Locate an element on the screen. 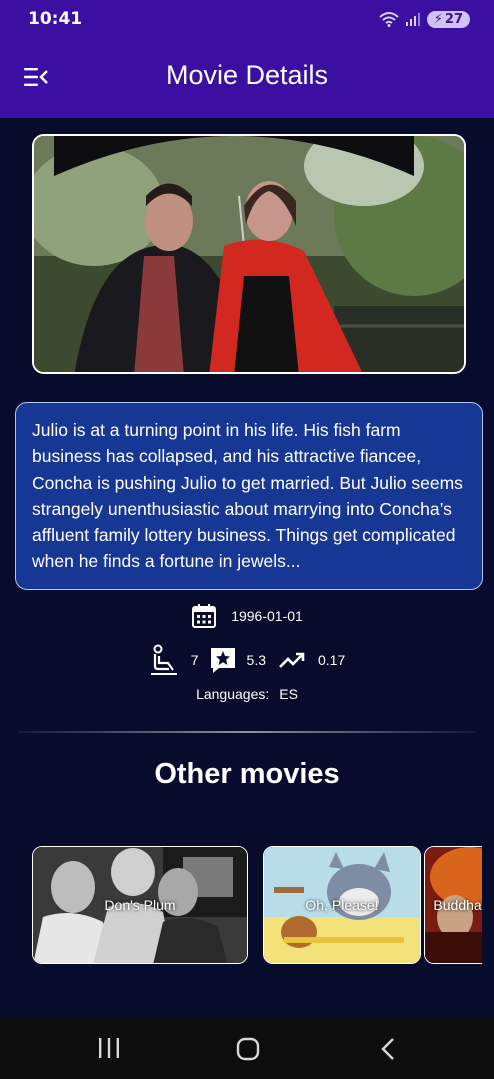 This screenshot has width=494, height=1079. battery-indicator: ⚡ 27 is located at coordinates (448, 19).